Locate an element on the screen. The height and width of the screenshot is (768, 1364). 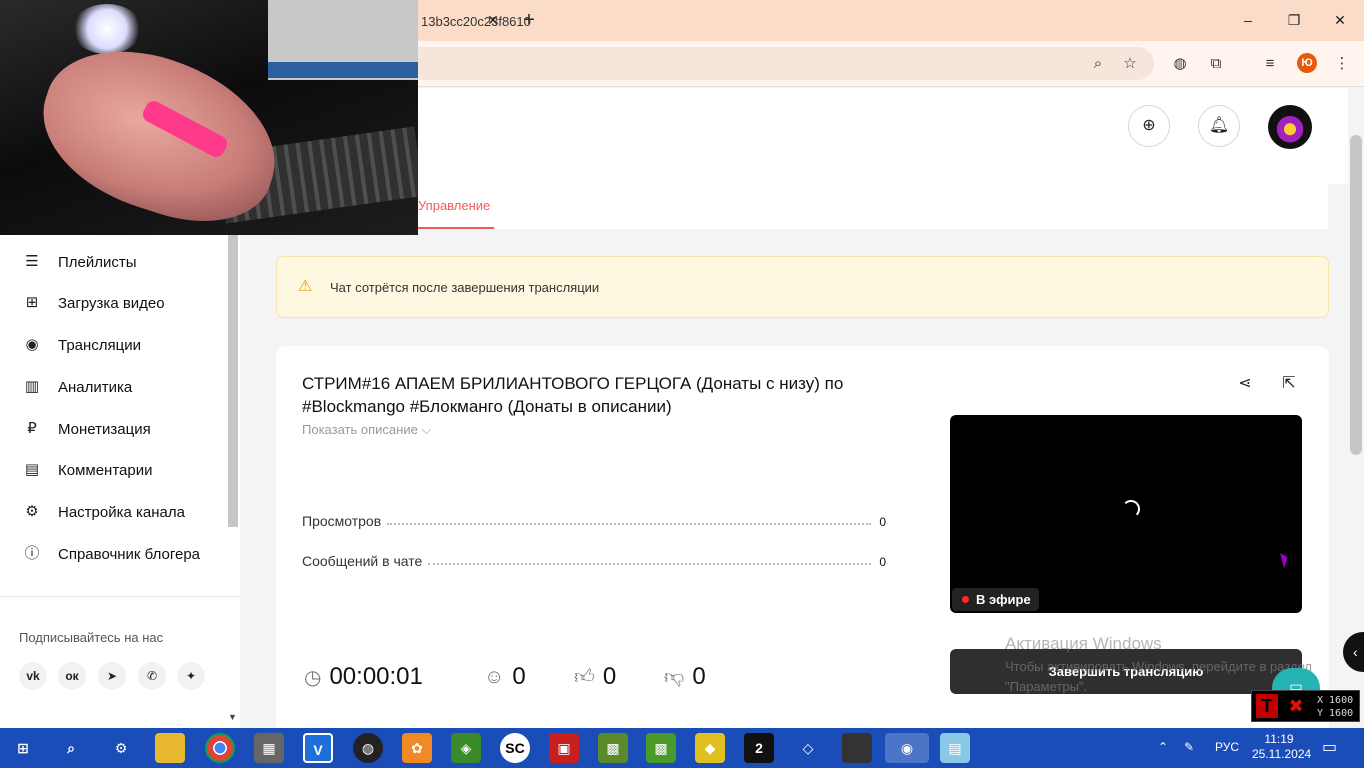
vk-icon: vk is located at coordinates (33, 676).